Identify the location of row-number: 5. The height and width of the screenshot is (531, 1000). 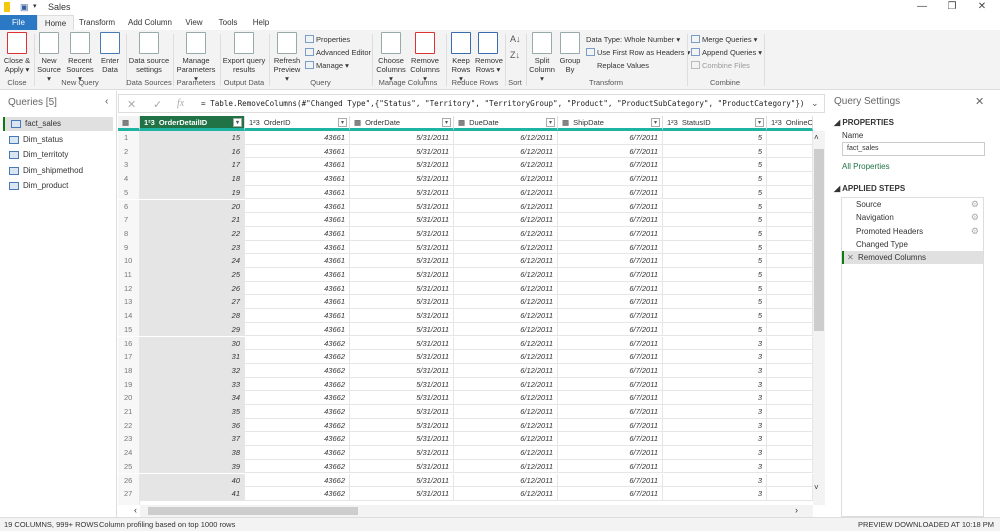
(129, 192).